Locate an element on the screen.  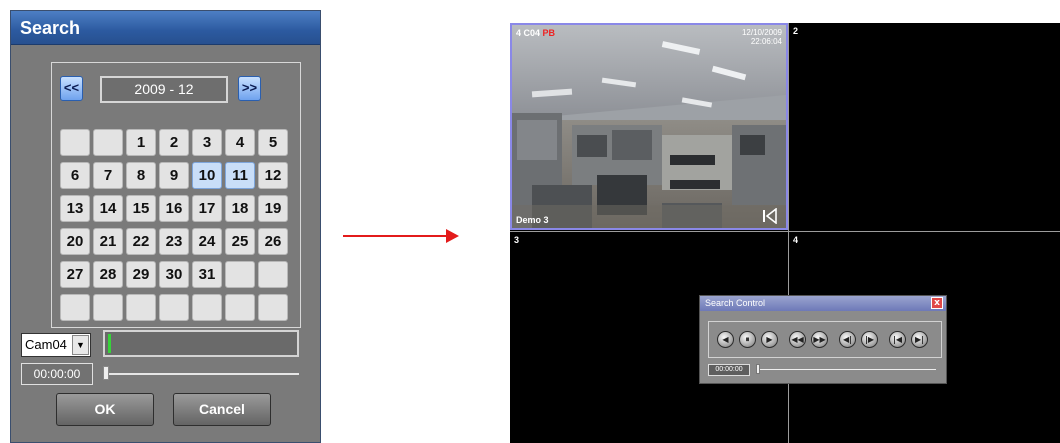
time-slider-track is located at coordinates (201, 374).